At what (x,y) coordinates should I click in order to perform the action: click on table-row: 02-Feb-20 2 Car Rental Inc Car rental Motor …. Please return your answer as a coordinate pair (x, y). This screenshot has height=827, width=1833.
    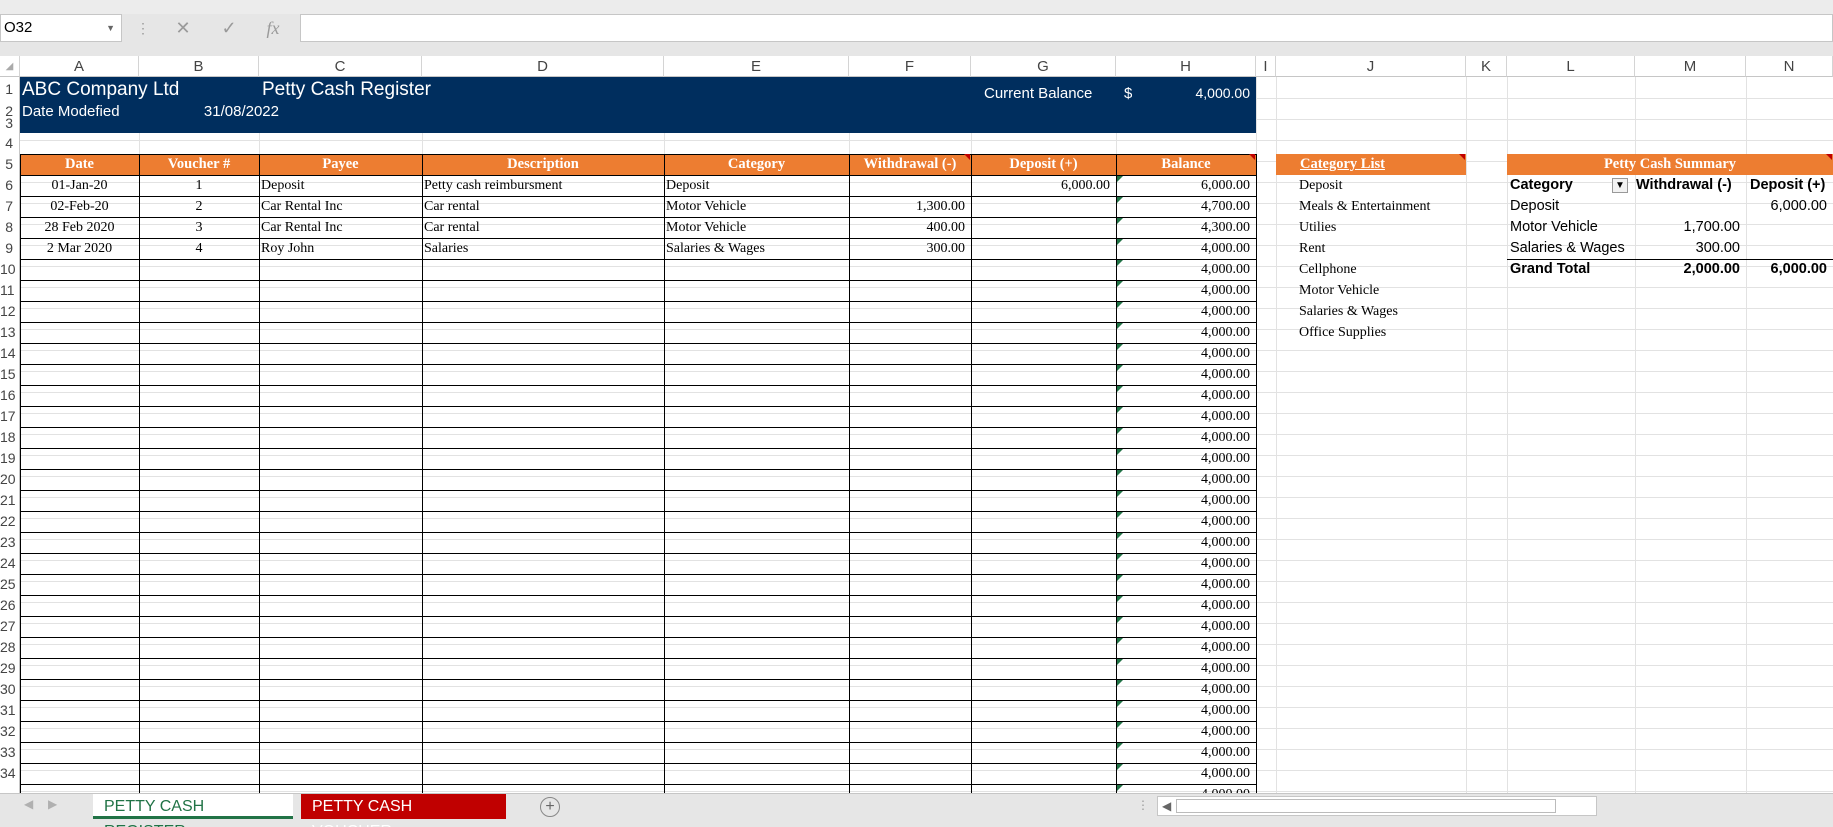
    Looking at the image, I should click on (638, 206).